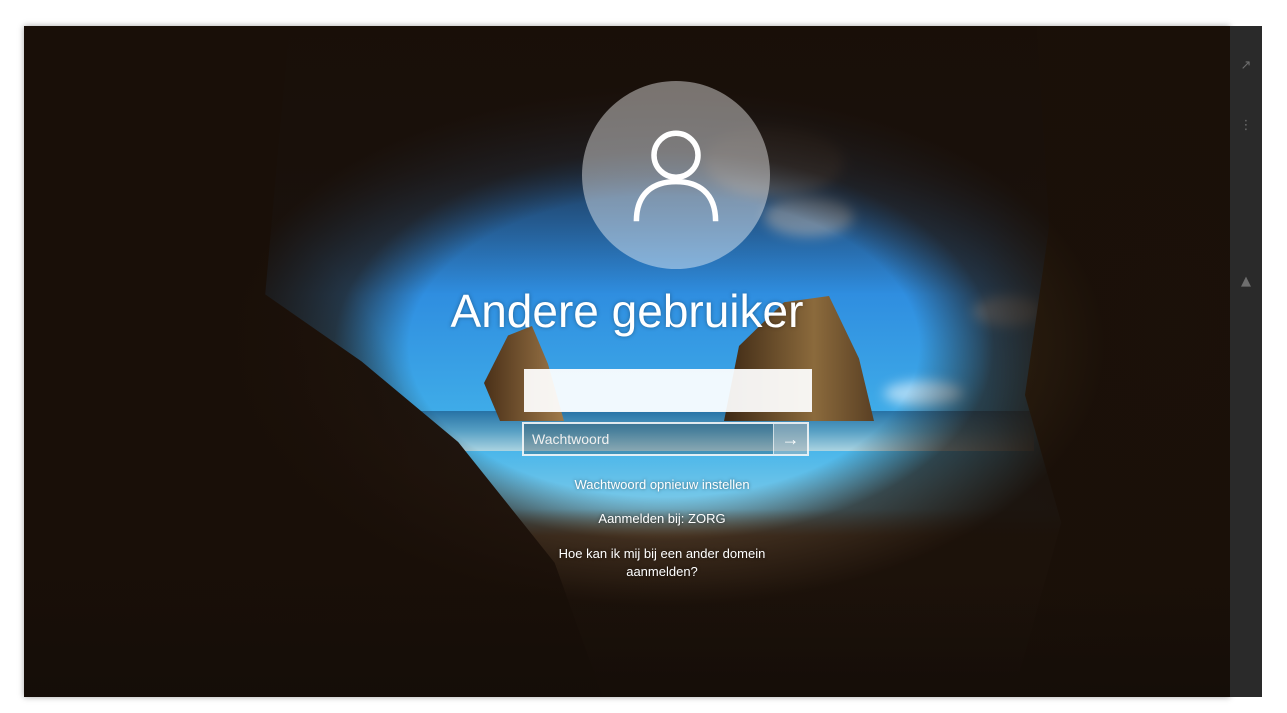 This screenshot has height=713, width=1287. I want to click on warning-icon: ▲, so click(1246, 282).